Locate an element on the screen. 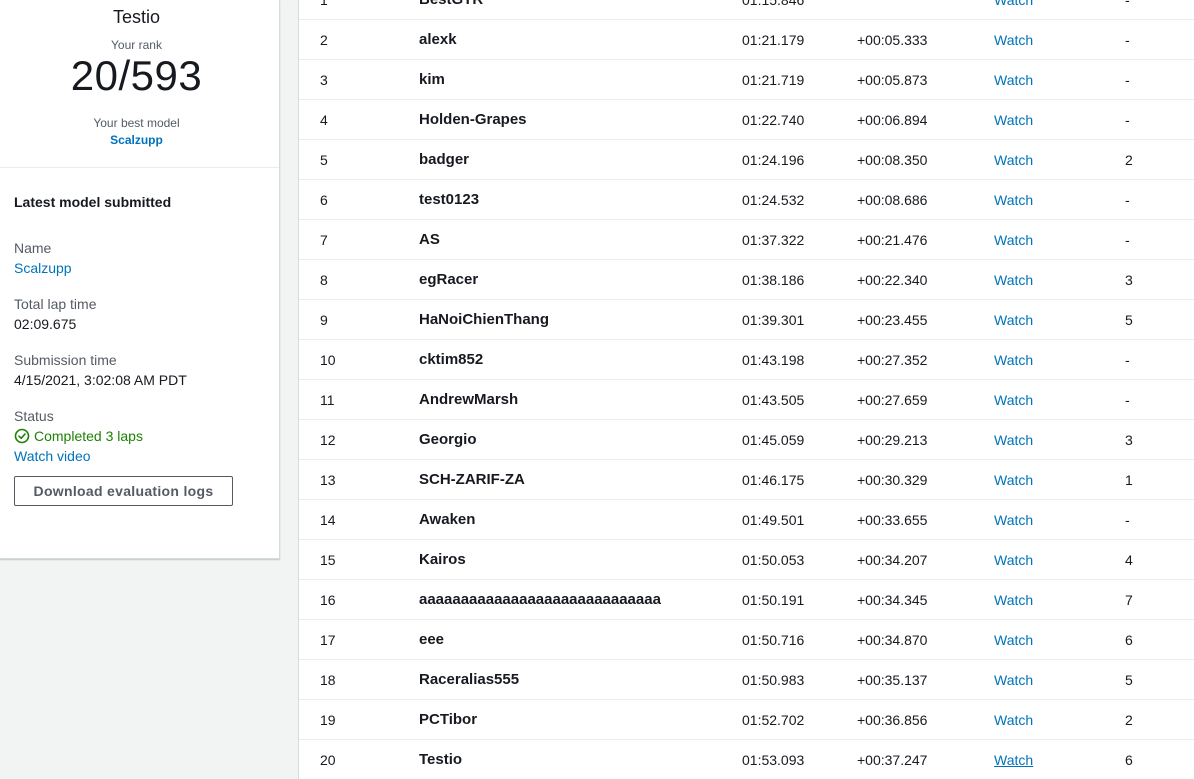 The height and width of the screenshot is (779, 1194). rank-cell: 1 is located at coordinates (324, 4).